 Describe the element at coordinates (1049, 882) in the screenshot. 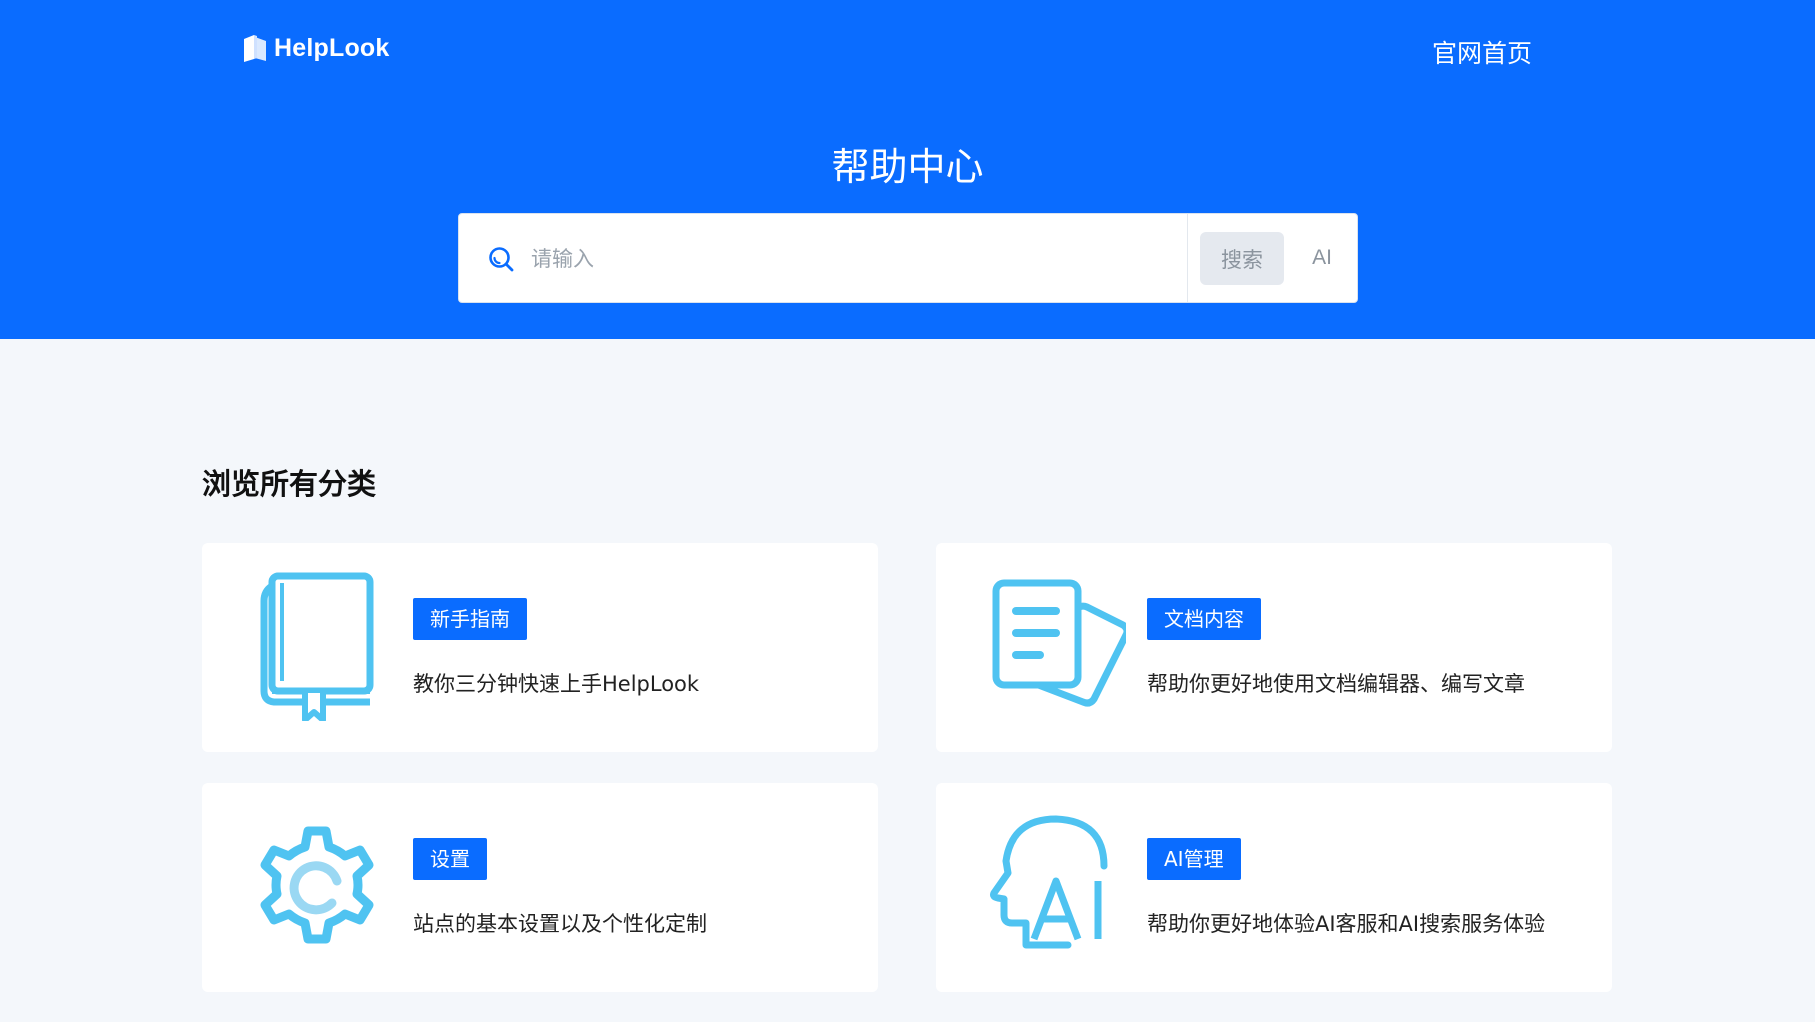

I see `ai-head-icon` at that location.